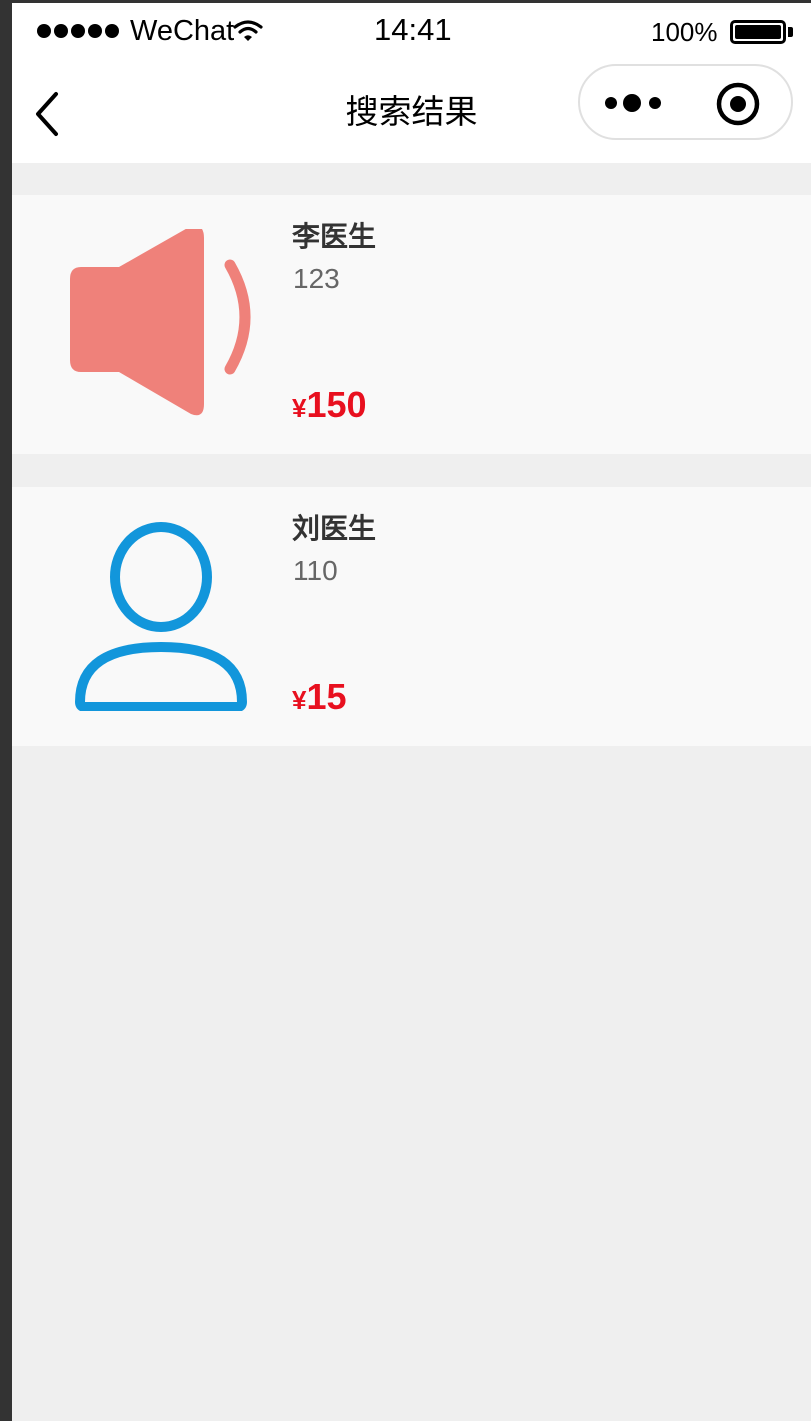 The height and width of the screenshot is (1421, 811). Describe the element at coordinates (790, 32) in the screenshot. I see `battery-tip` at that location.